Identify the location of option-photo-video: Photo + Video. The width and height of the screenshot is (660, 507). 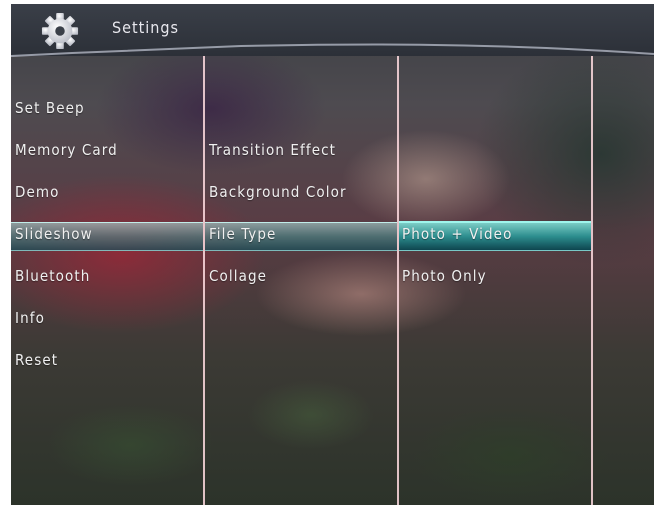
(457, 234).